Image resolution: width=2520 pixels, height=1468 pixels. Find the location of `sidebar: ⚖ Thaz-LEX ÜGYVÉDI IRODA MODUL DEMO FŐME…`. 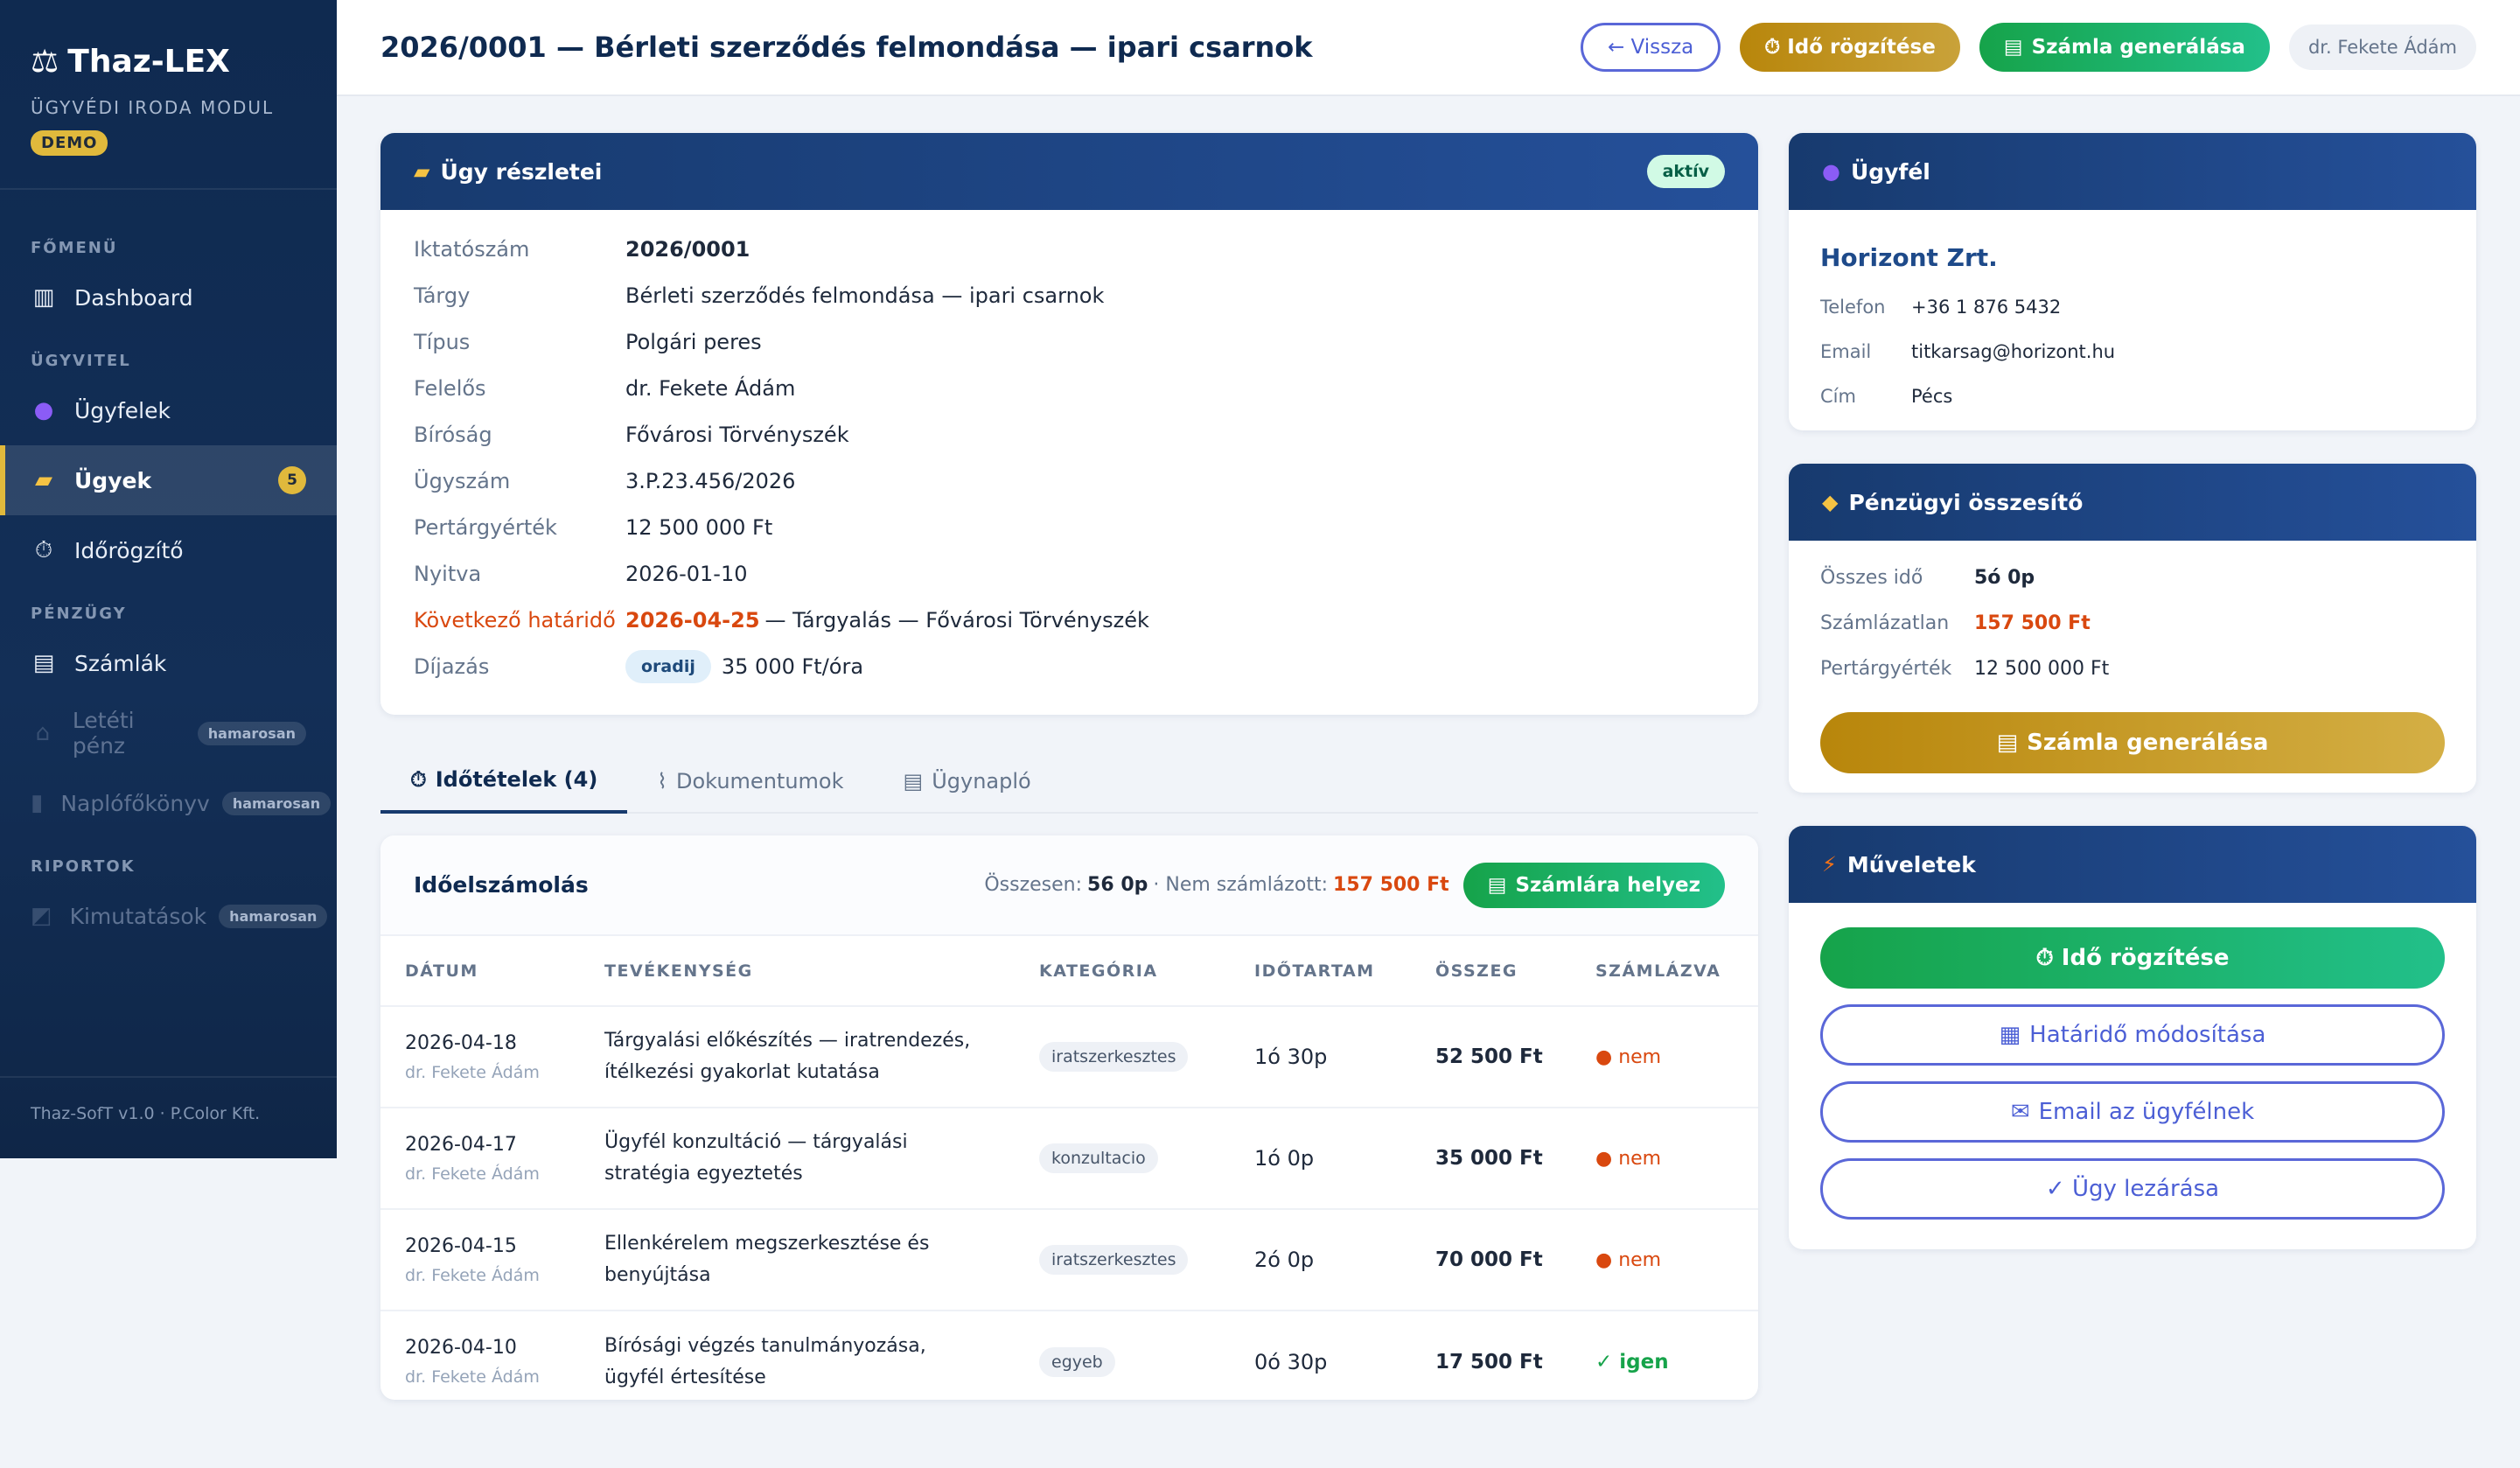

sidebar: ⚖ Thaz-LEX ÜGYVÉDI IRODA MODUL DEMO FŐME… is located at coordinates (168, 579).